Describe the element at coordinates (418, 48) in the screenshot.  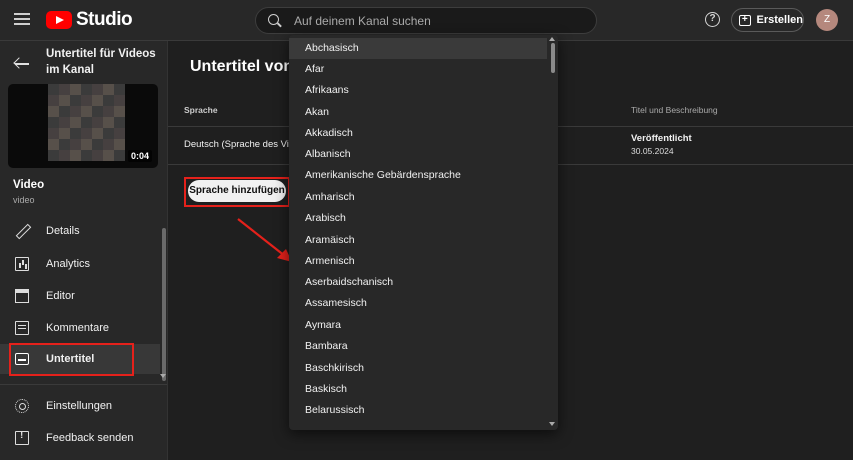
I see `language-option: Abchasisch` at that location.